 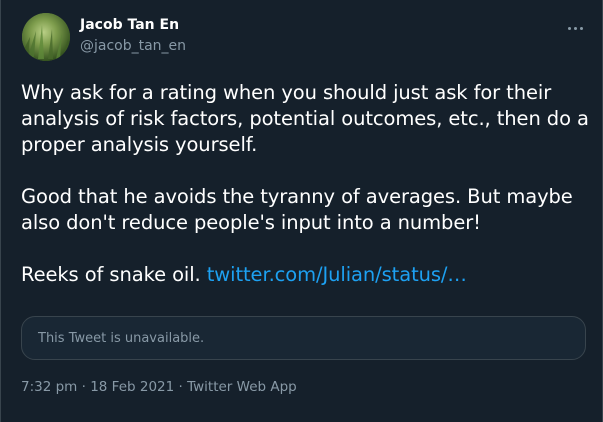 I want to click on avatar, so click(x=46, y=37).